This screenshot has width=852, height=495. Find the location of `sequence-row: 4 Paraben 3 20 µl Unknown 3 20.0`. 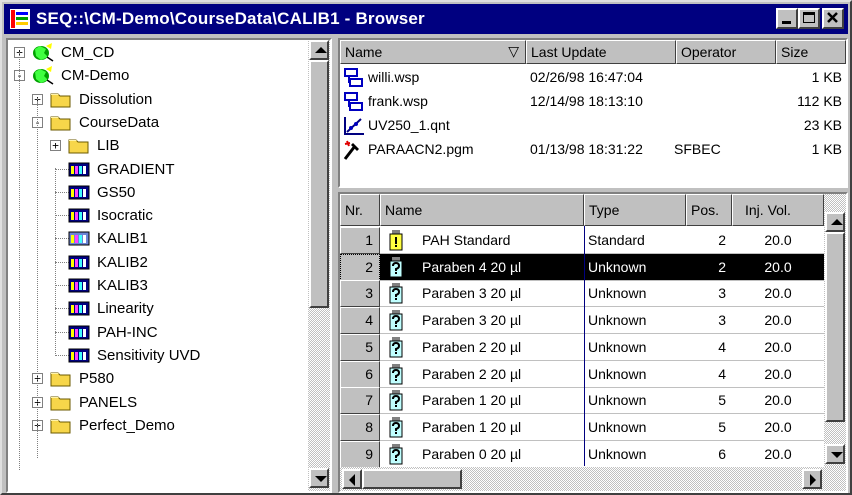

sequence-row: 4 Paraben 3 20 µl Unknown 3 20.0 is located at coordinates (582, 321).